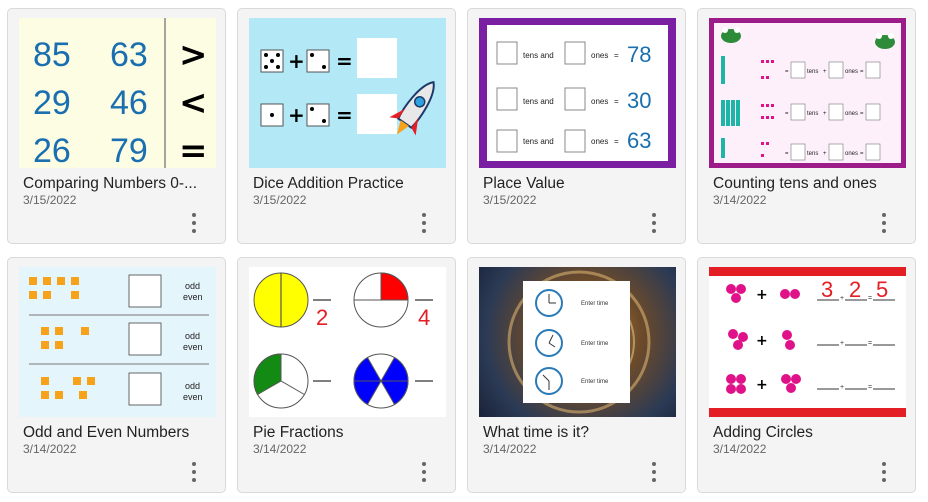  I want to click on answer-digit: 3, so click(827, 289).